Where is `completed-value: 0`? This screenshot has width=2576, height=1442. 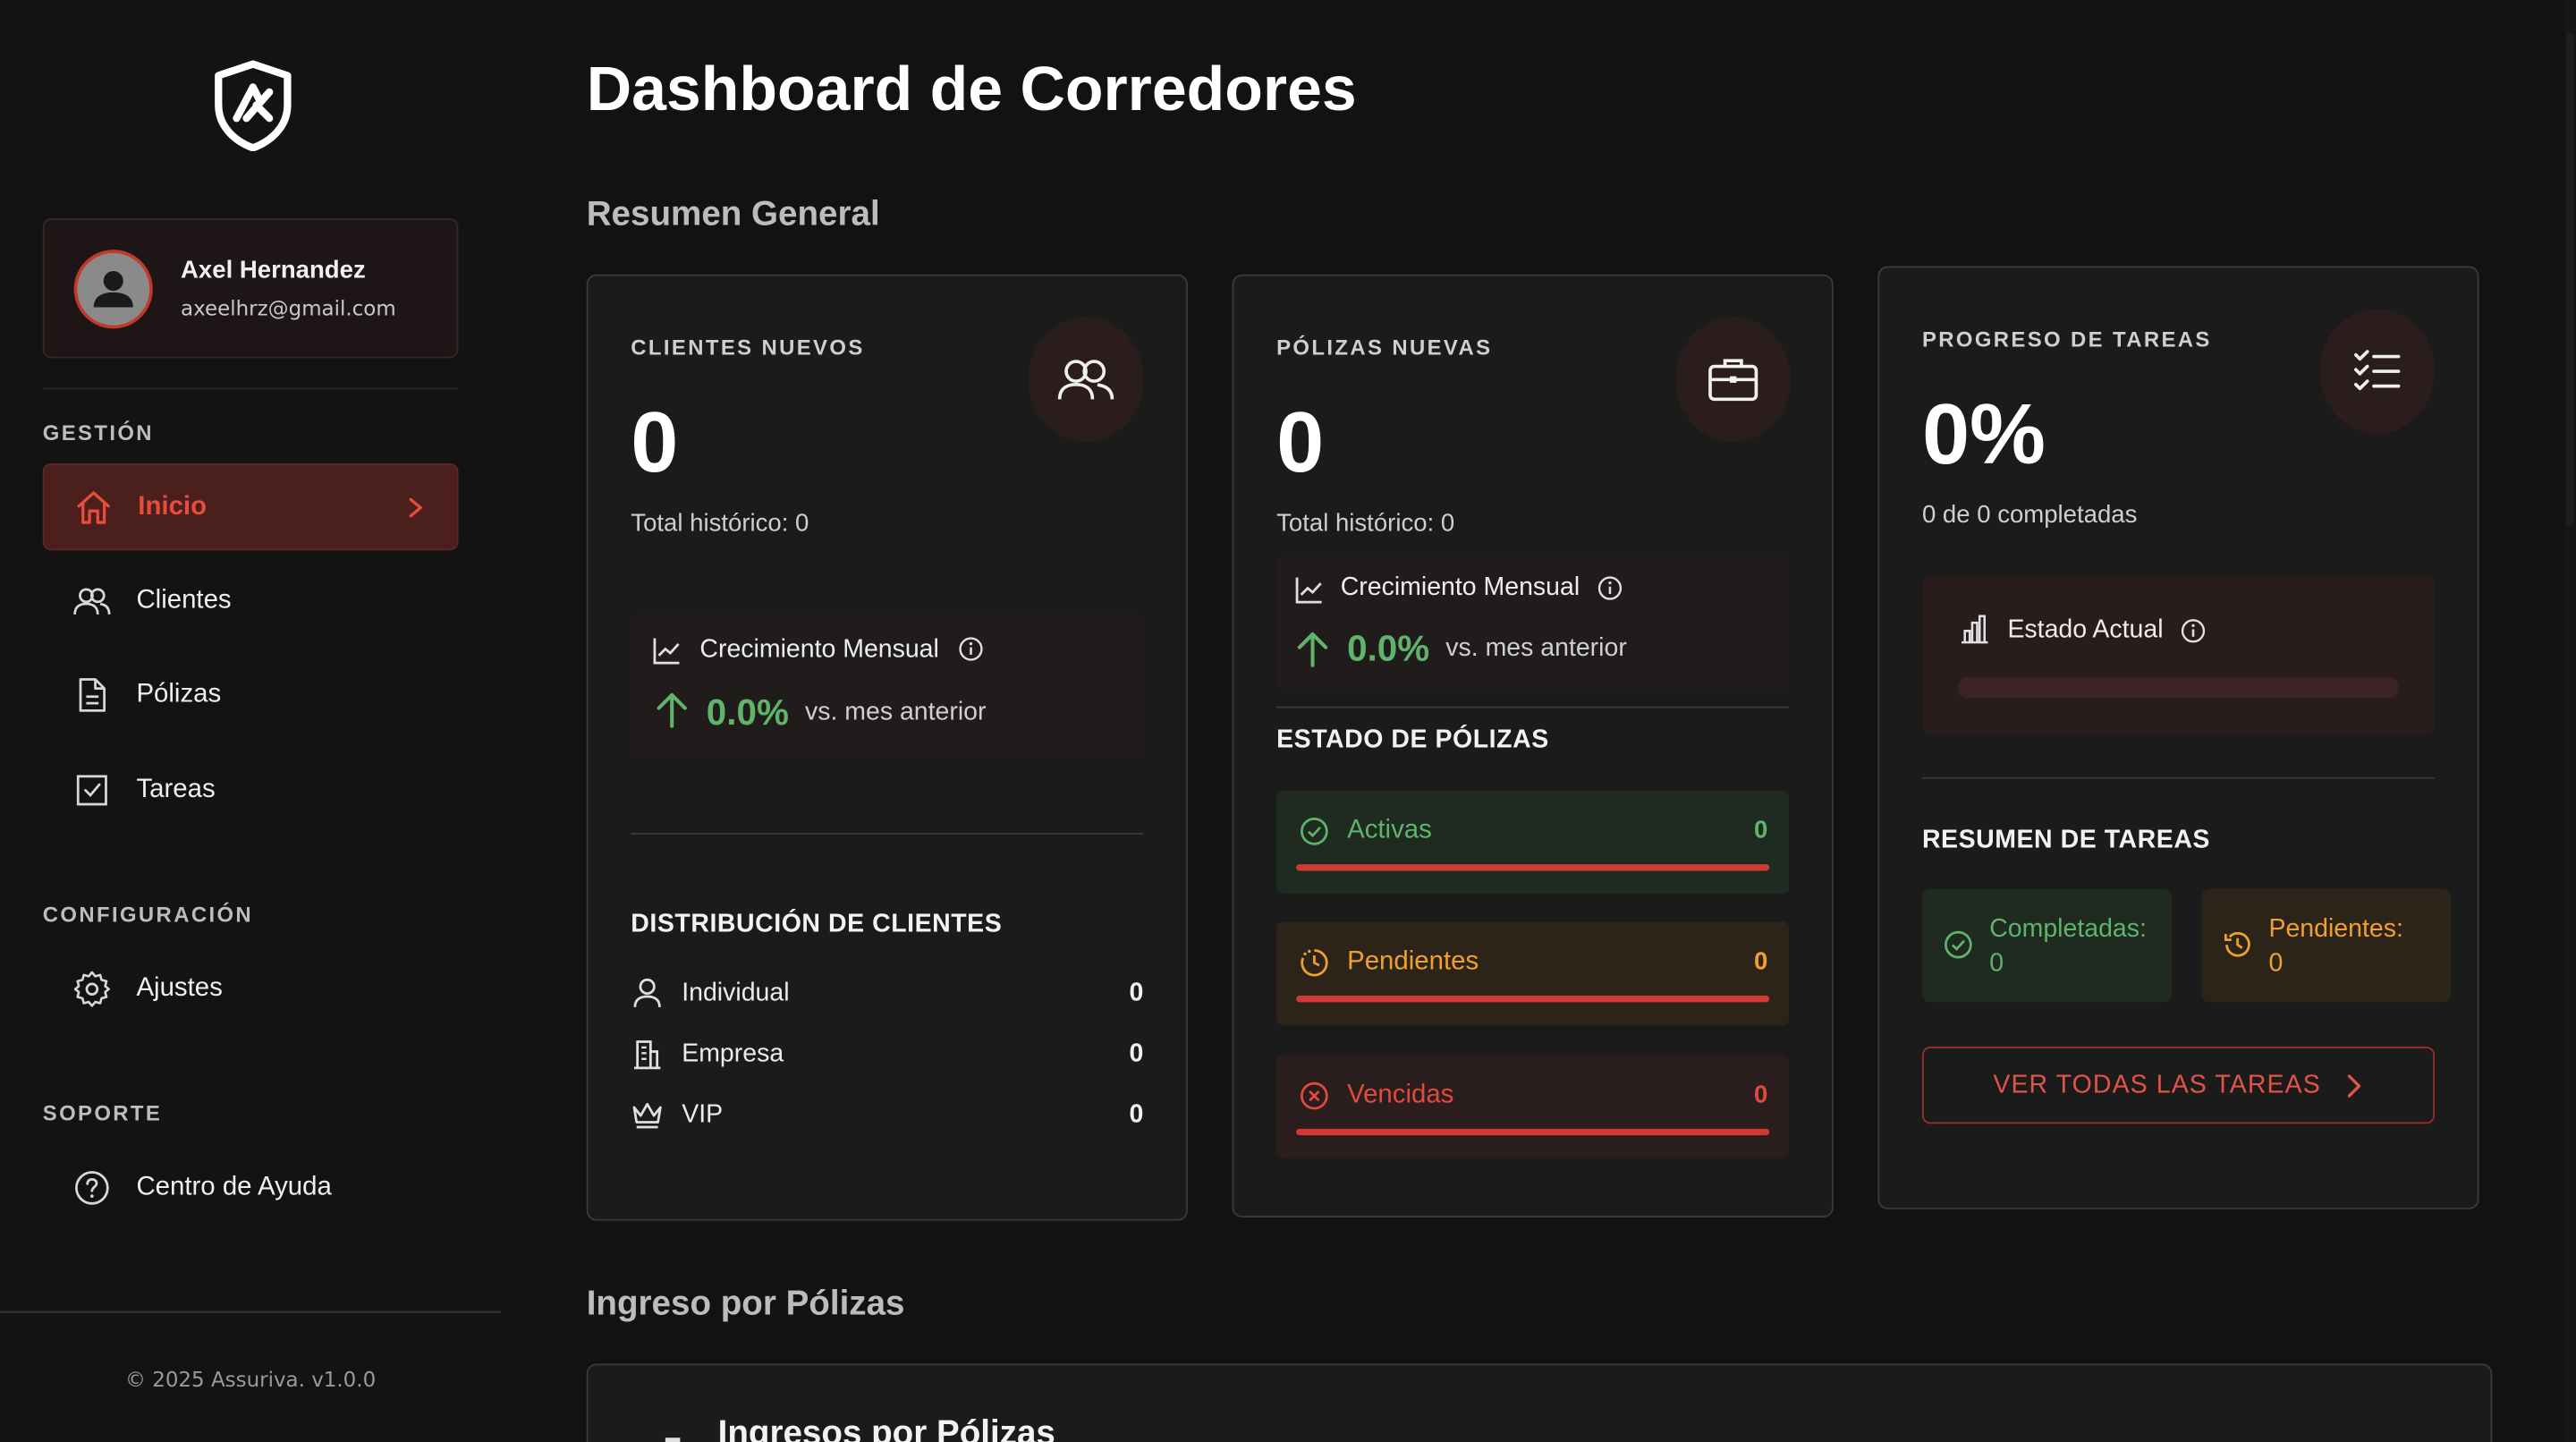 completed-value: 0 is located at coordinates (1996, 963).